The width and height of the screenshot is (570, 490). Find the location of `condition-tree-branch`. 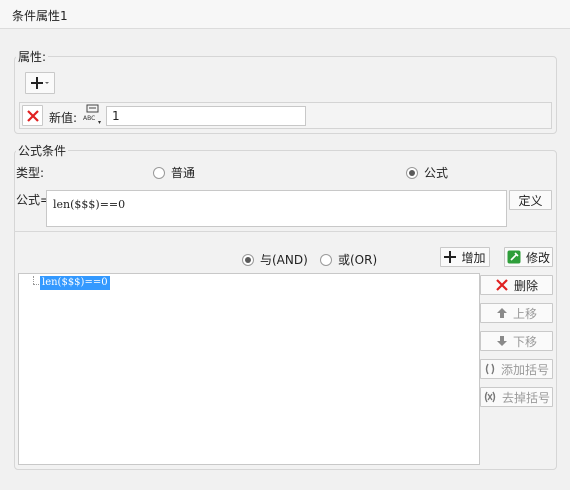

condition-tree-branch is located at coordinates (36, 284).